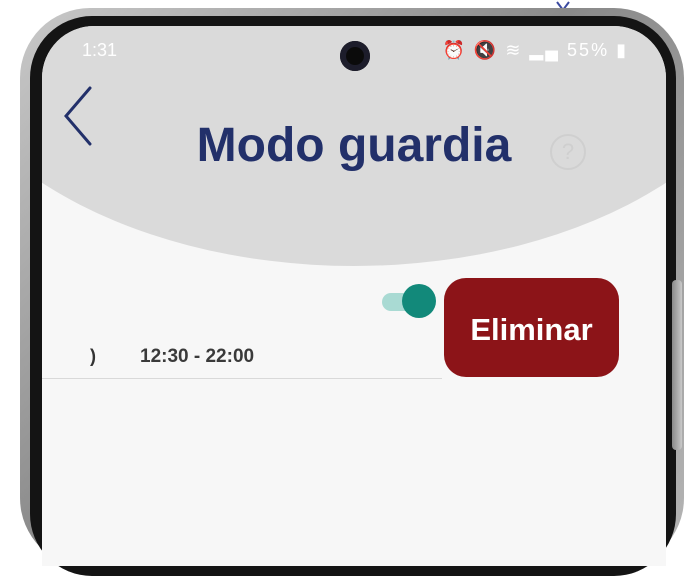 This screenshot has height=576, width=690. Describe the element at coordinates (93, 356) in the screenshot. I see `schedule-day: )` at that location.